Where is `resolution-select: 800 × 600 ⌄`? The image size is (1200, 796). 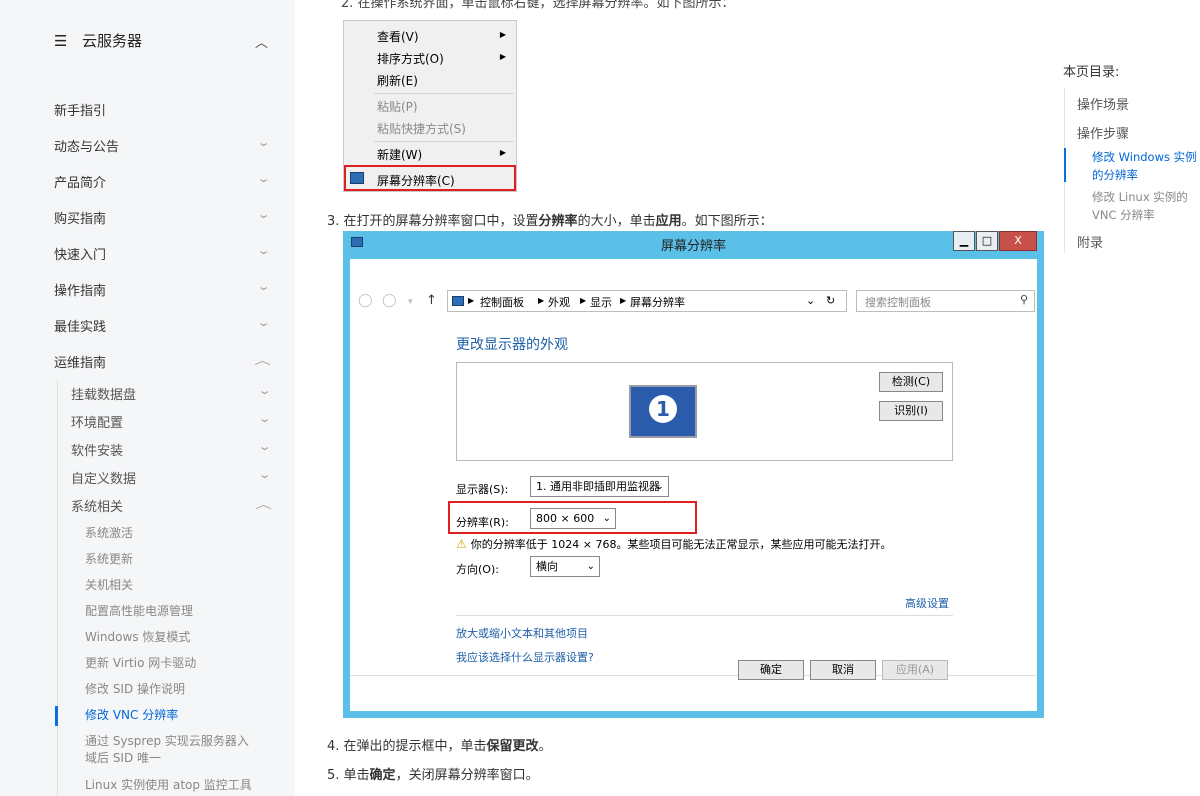 resolution-select: 800 × 600 ⌄ is located at coordinates (573, 518).